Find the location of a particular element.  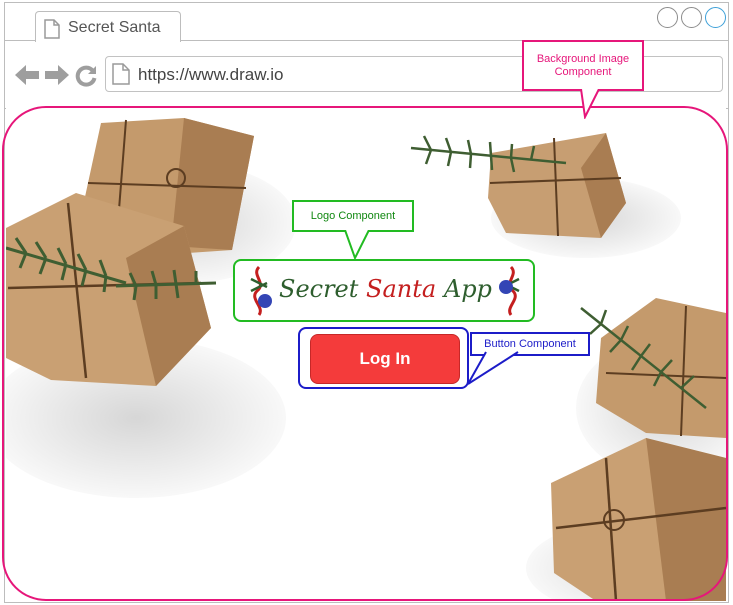

window-controls is located at coordinates (691, 17).